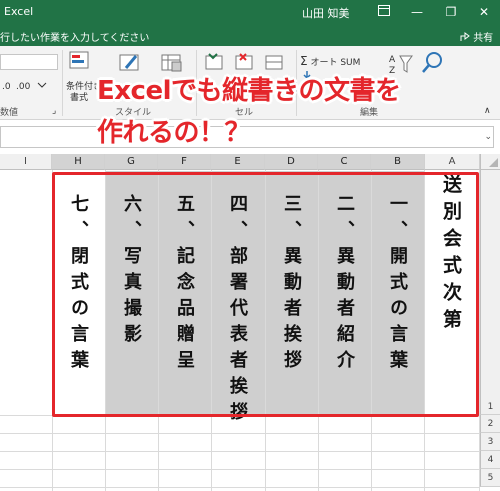 Image resolution: width=500 pixels, height=491 pixels. What do you see at coordinates (23, 86) in the screenshot?
I see `svg-text: .00` at bounding box center [23, 86].